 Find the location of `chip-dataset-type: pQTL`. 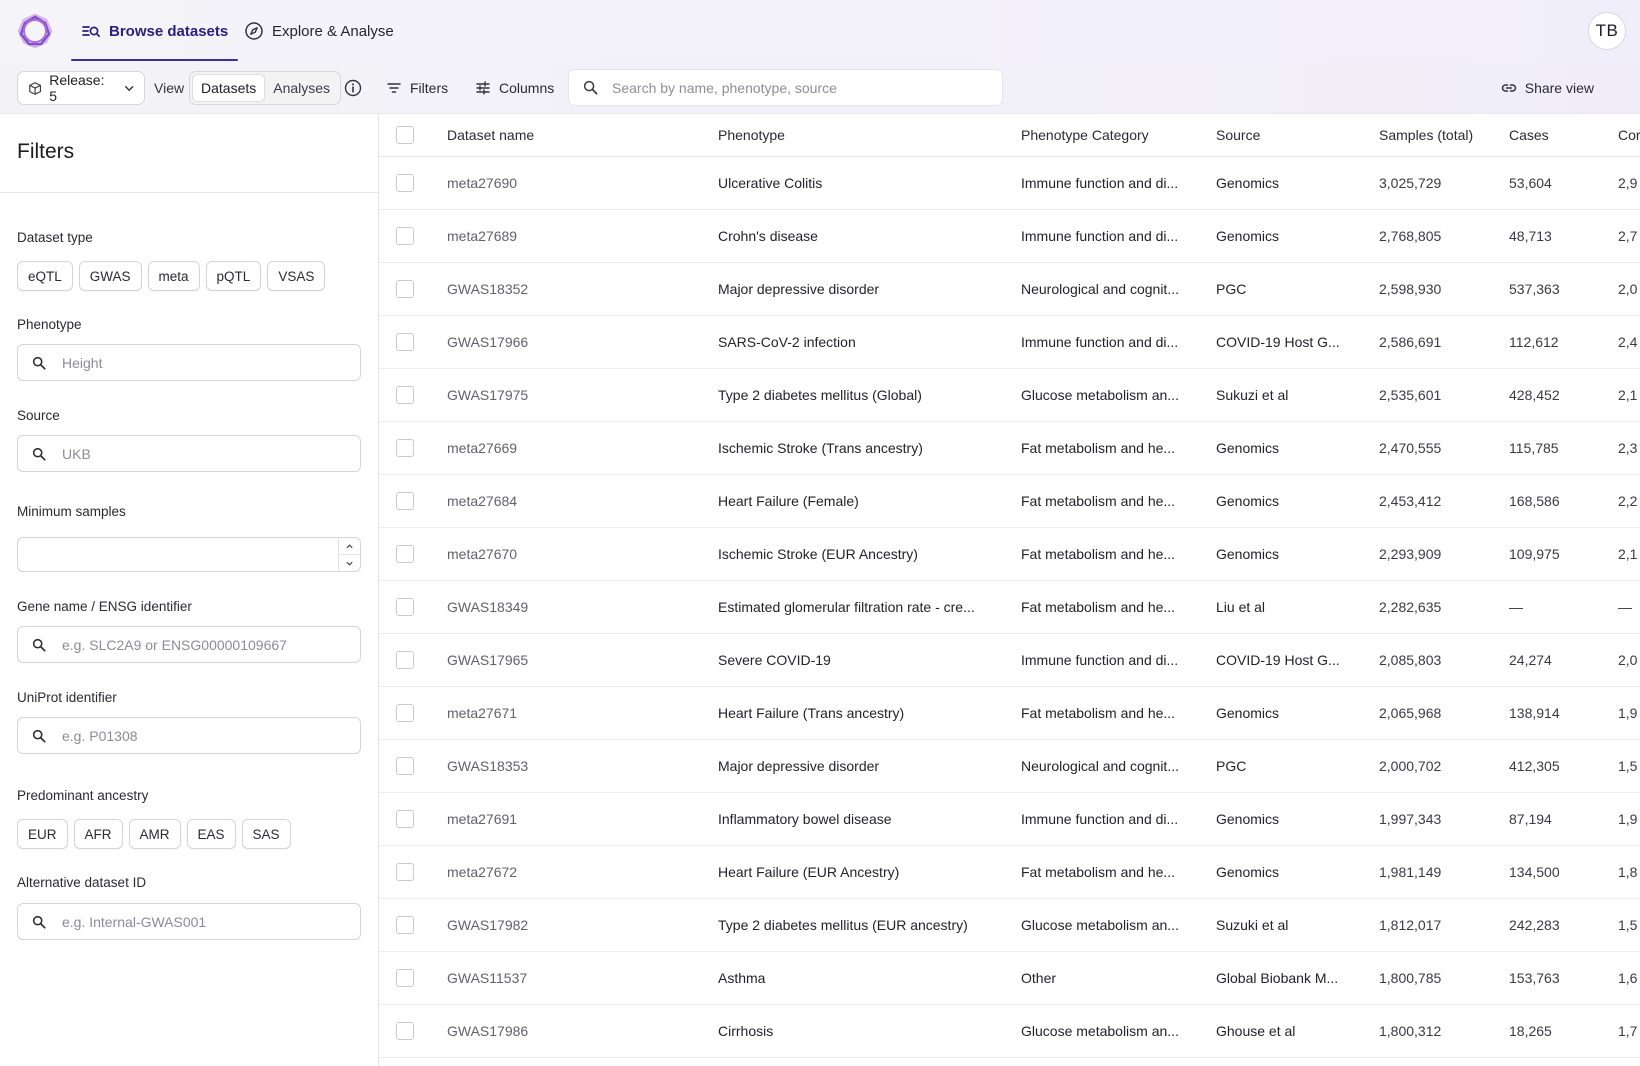

chip-dataset-type: pQTL is located at coordinates (233, 276).